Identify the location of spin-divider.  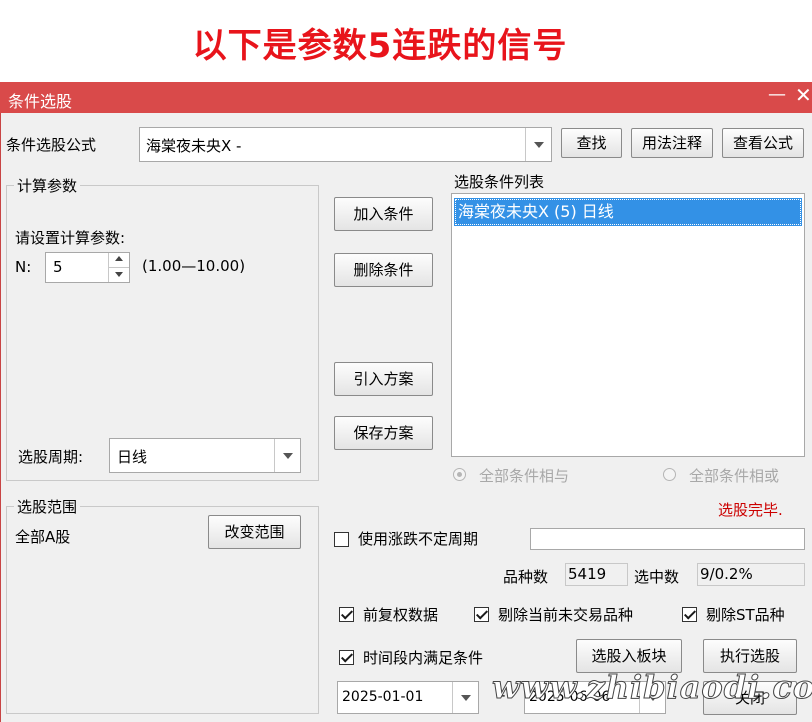
(119, 267).